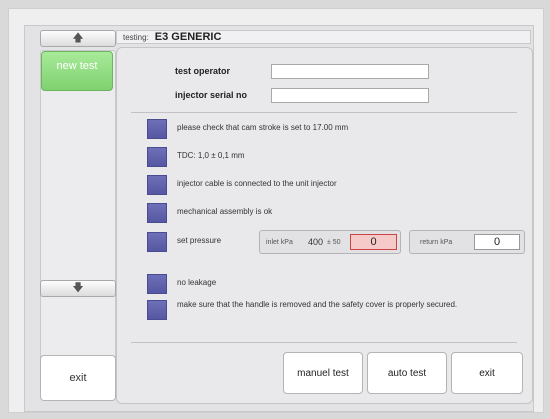  Describe the element at coordinates (436, 242) in the screenshot. I see `return-label: return kPa` at that location.